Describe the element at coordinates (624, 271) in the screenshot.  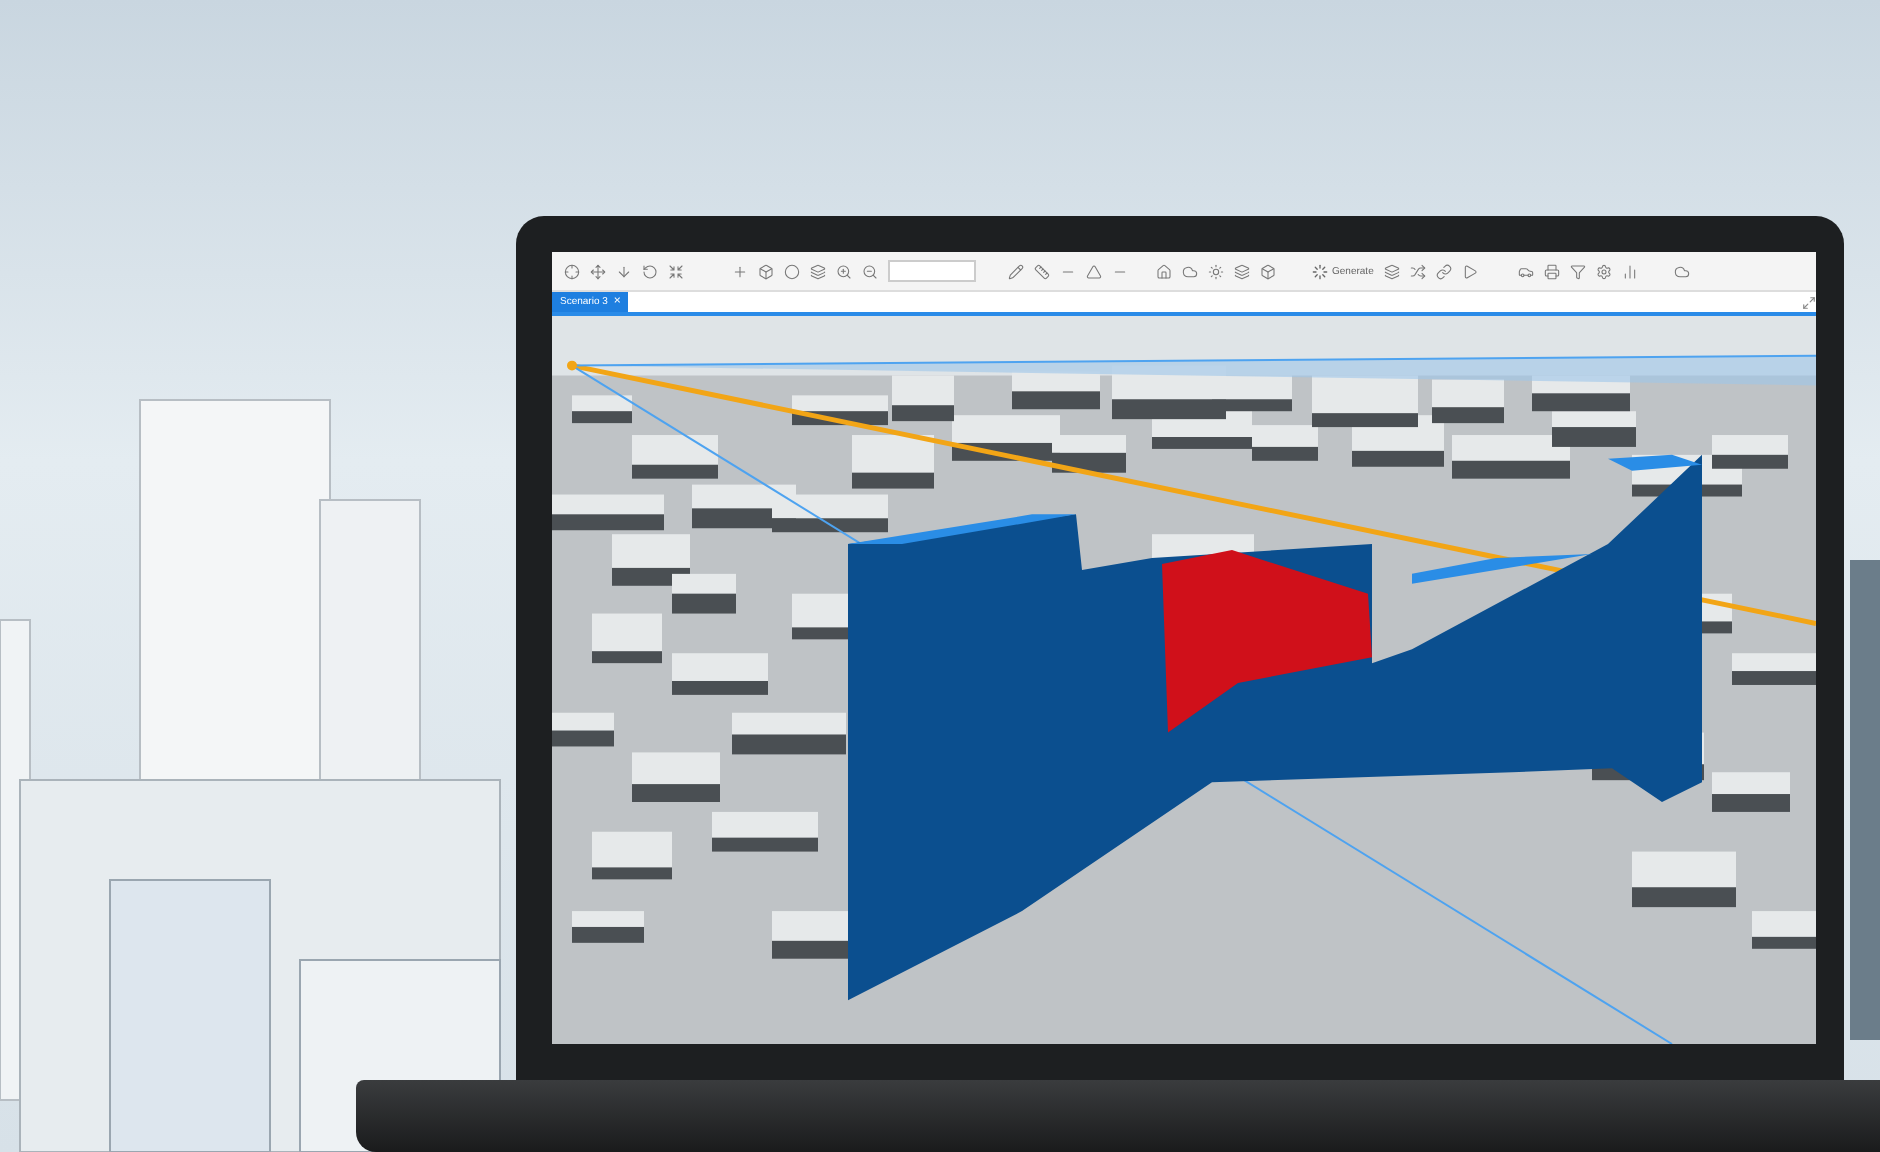
I see `down-arrow-icon` at that location.